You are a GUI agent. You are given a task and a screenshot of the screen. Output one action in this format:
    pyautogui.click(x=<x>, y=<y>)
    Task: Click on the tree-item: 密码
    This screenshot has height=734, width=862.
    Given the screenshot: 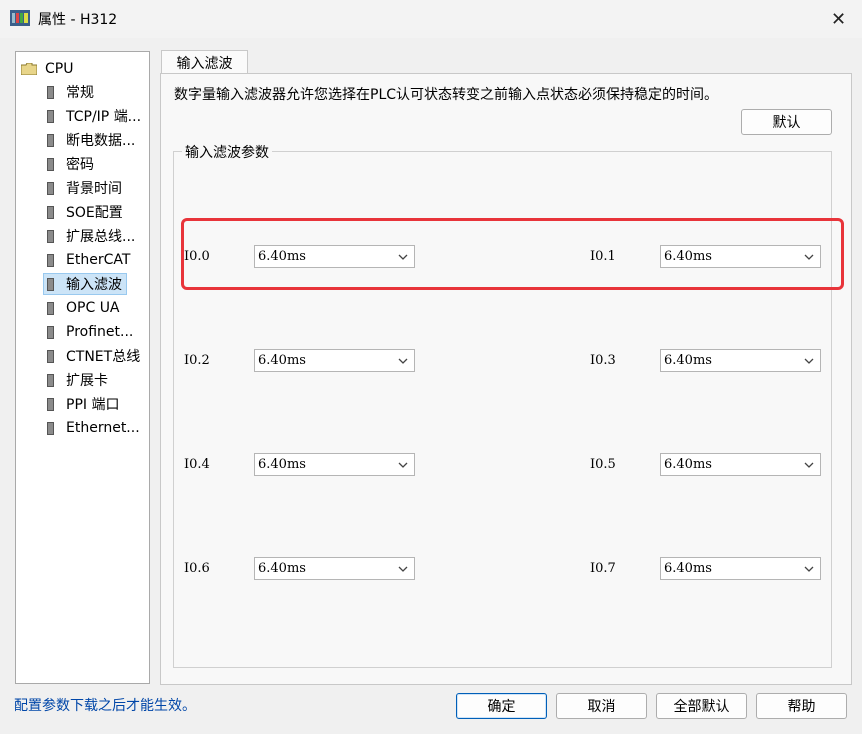 What is the action you would take?
    pyautogui.click(x=70, y=164)
    